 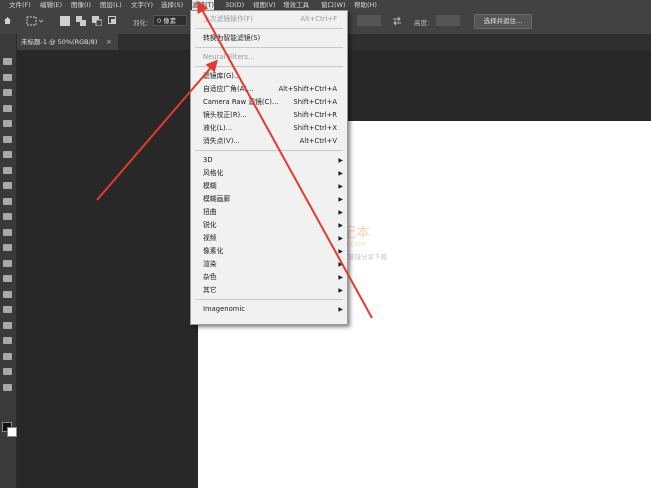 I want to click on shape-tool-icon, so click(x=7, y=340).